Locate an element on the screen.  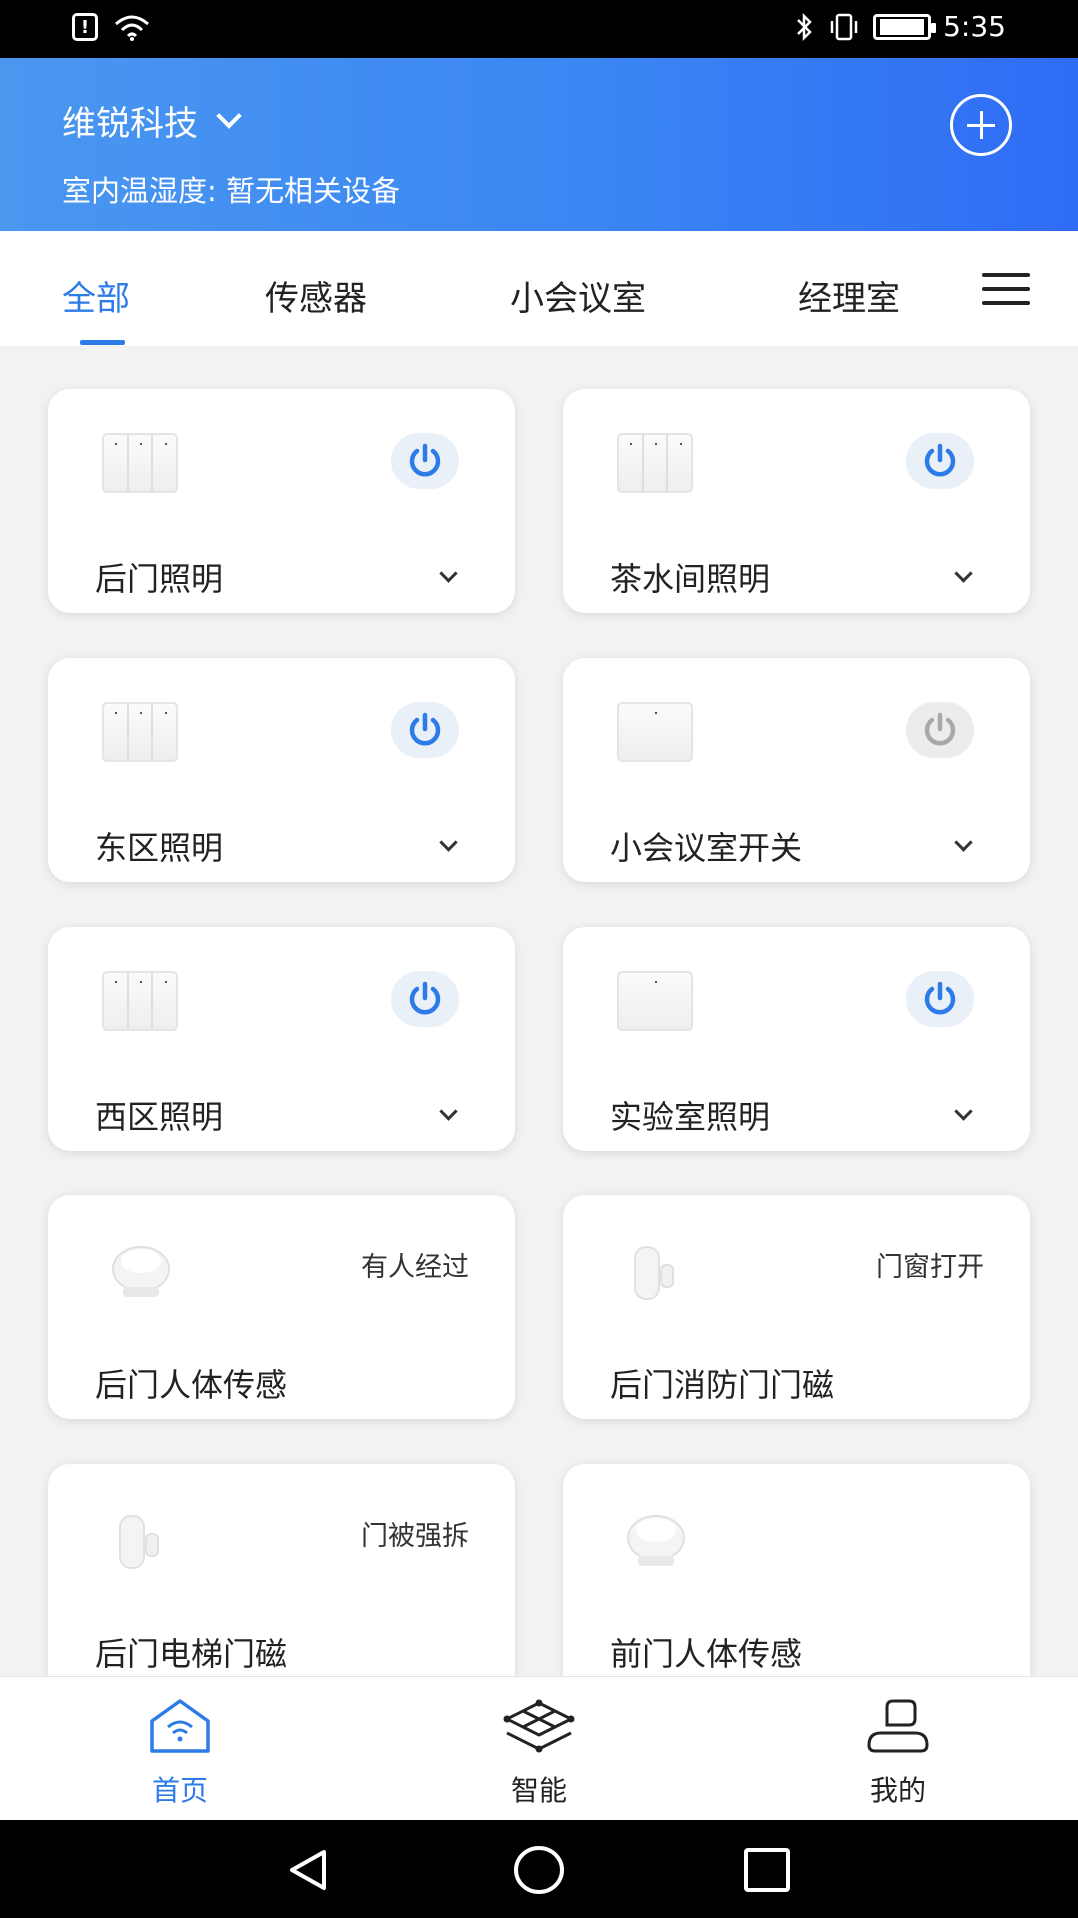
device-name: 后门照明 is located at coordinates (159, 579).